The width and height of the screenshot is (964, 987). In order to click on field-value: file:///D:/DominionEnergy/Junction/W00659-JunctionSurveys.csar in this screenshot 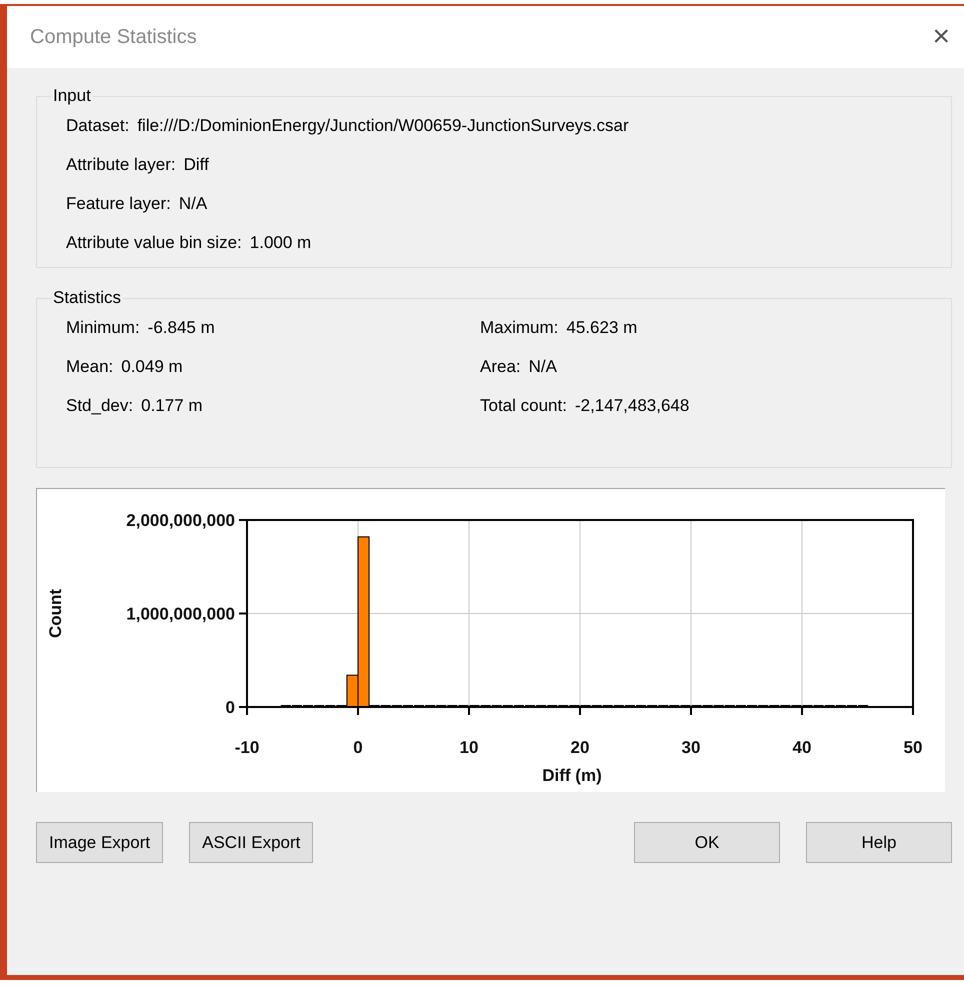, I will do `click(383, 126)`.